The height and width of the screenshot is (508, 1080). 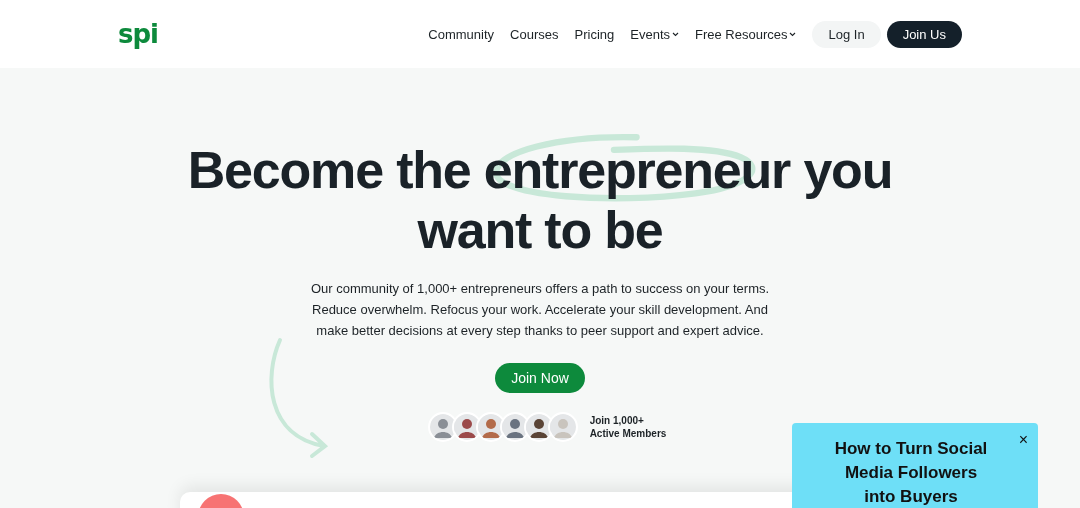 What do you see at coordinates (628, 433) in the screenshot?
I see `members-text: Active Members` at bounding box center [628, 433].